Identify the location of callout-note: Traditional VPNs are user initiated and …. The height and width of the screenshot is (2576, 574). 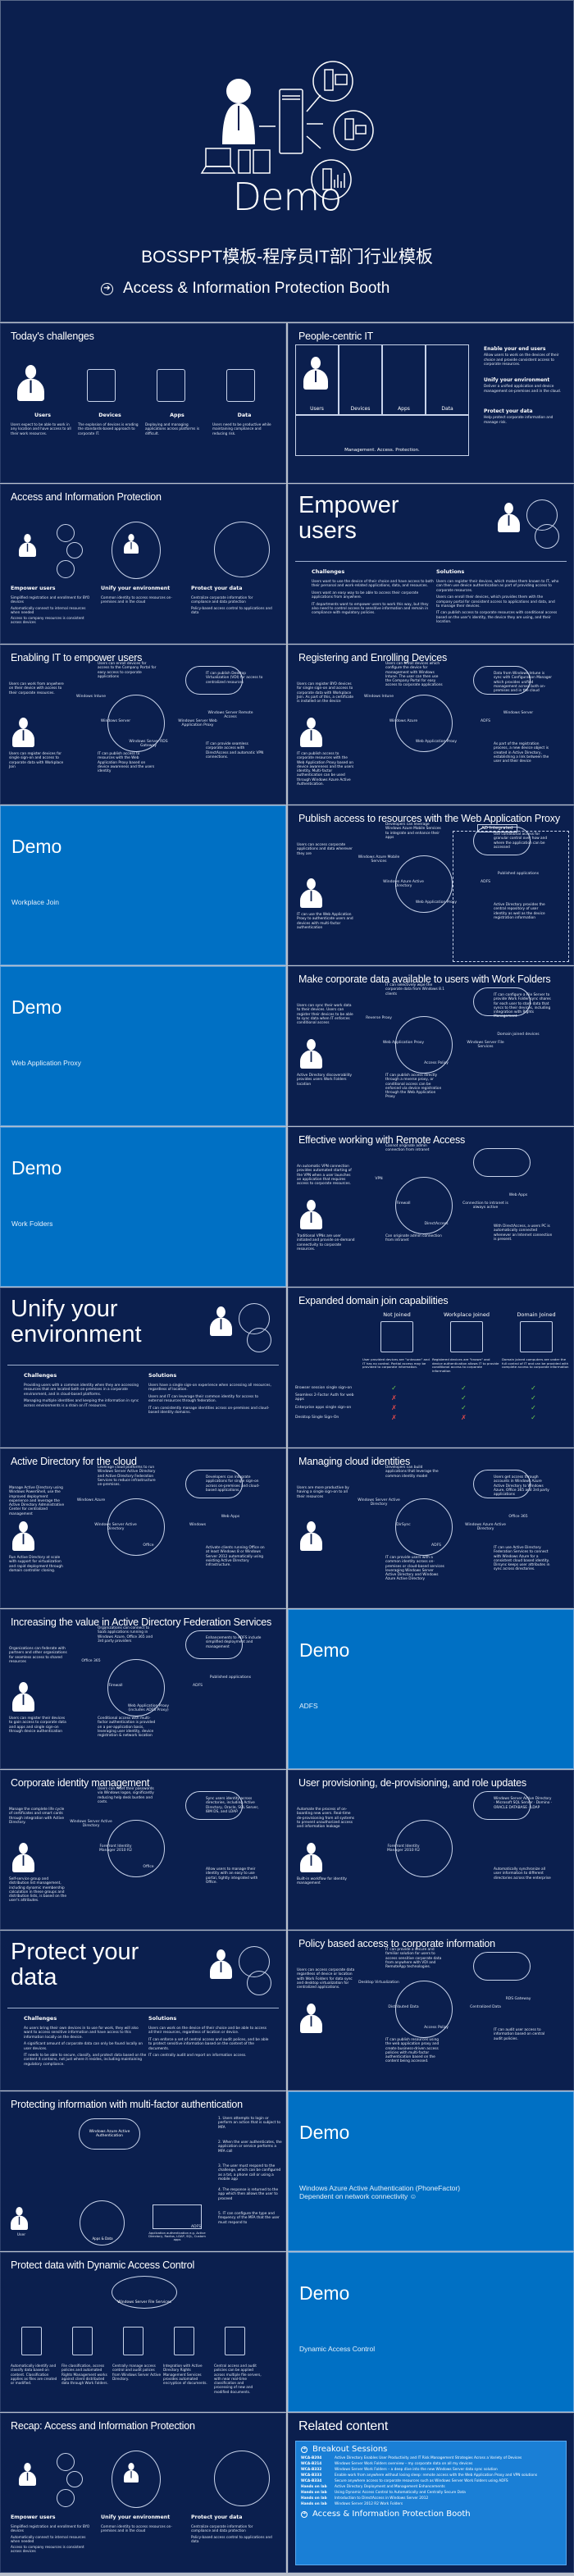
(326, 1243).